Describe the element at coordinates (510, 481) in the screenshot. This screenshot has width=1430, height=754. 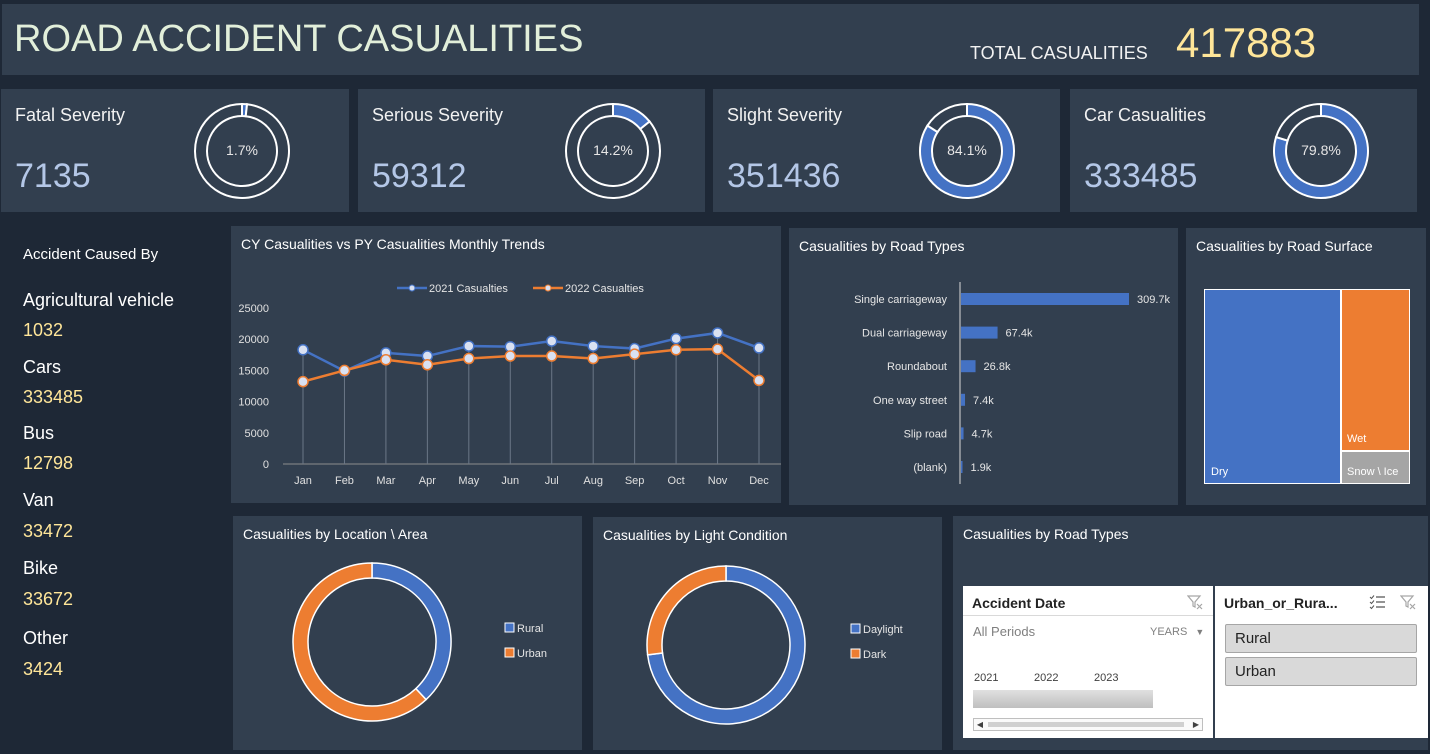
I see `x-tick-label: Jun` at that location.